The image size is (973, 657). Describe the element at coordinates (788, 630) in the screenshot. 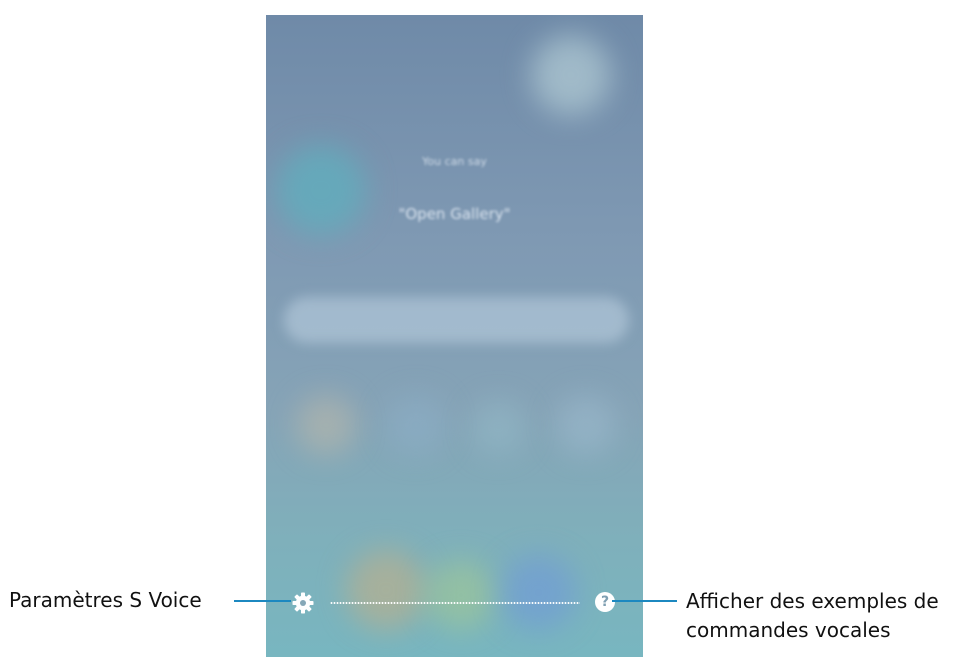

I see `help-callout-label-line2: commandes vocales` at that location.